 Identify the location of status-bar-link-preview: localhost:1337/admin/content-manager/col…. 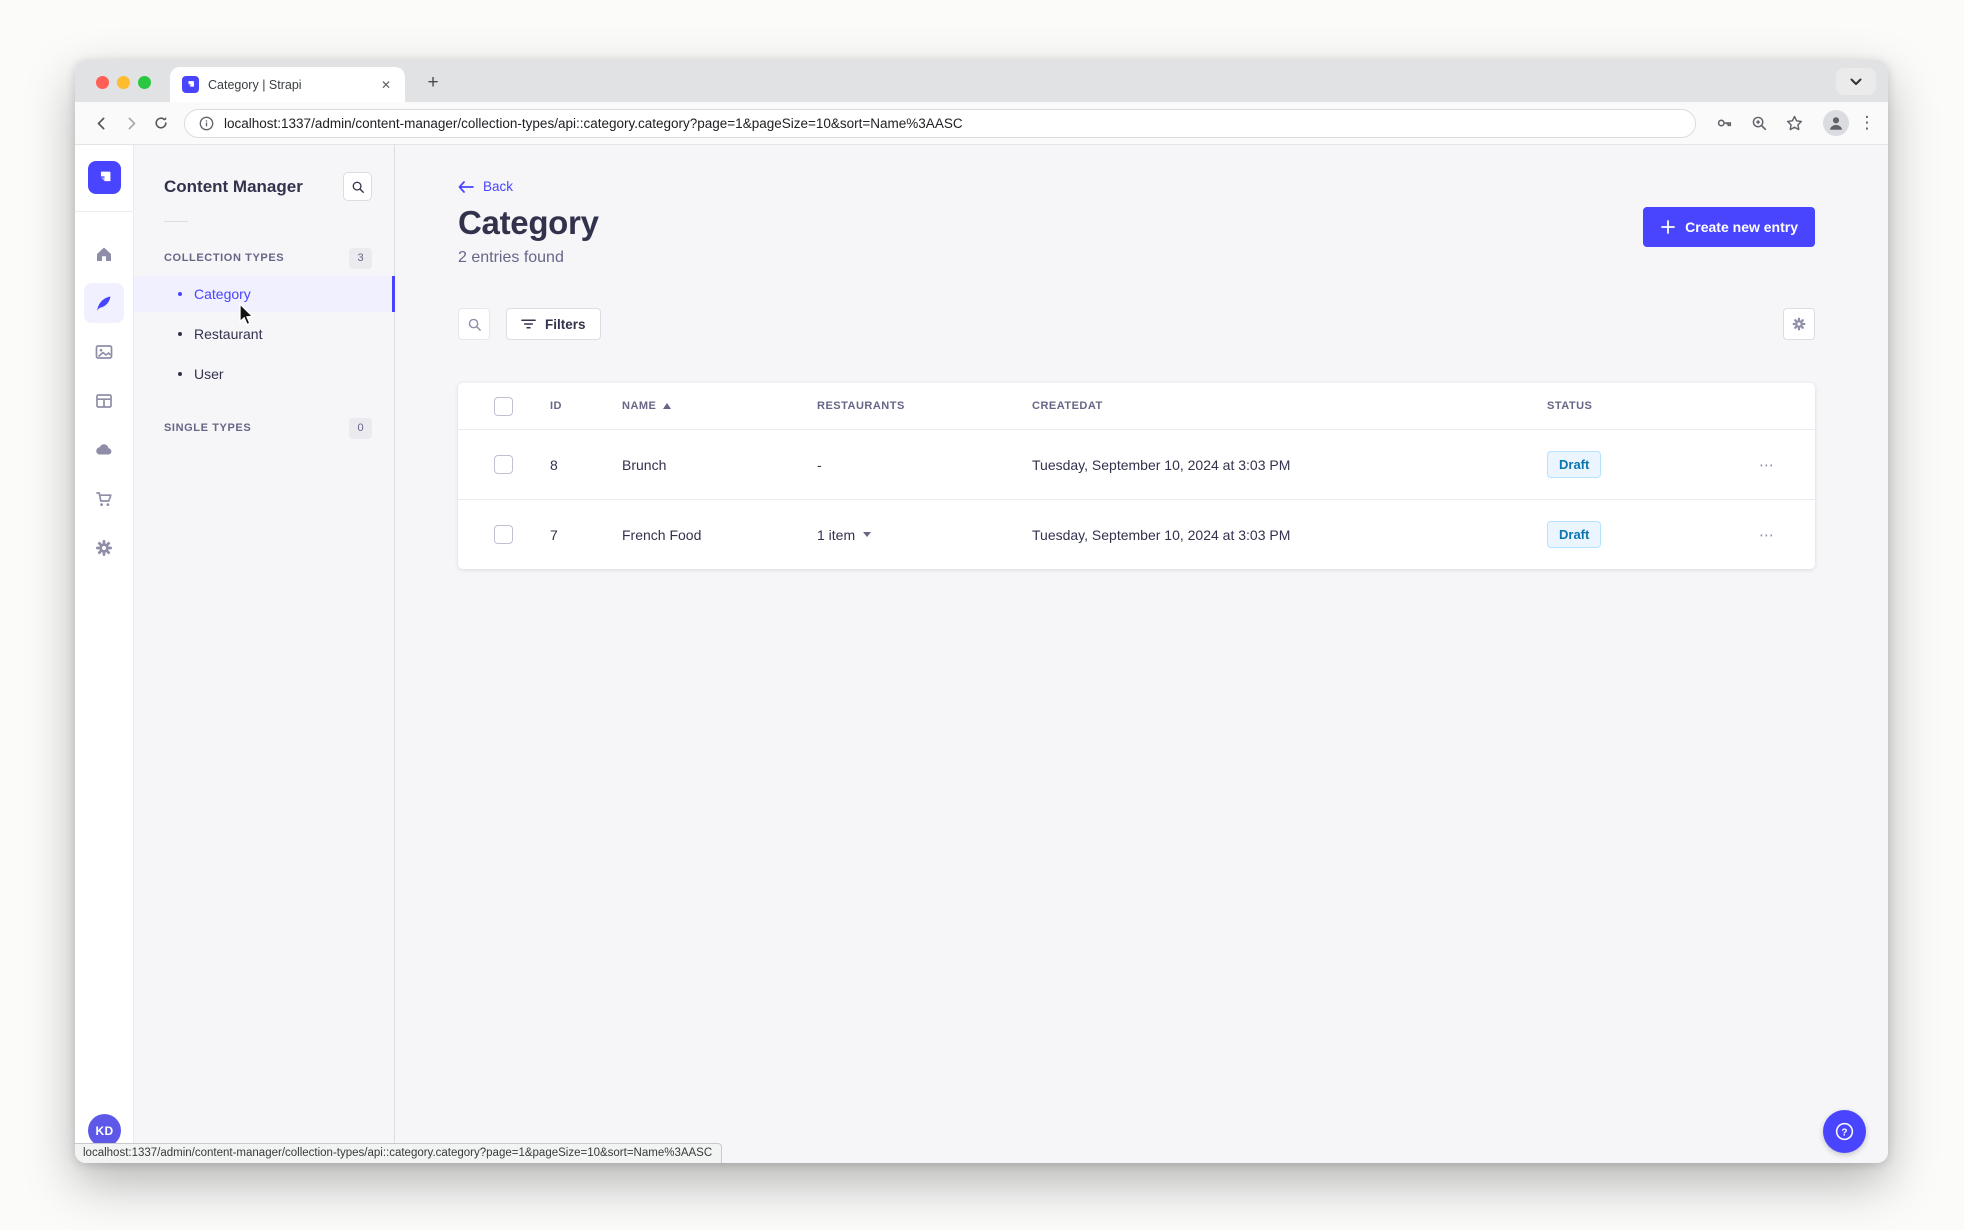
(399, 1153).